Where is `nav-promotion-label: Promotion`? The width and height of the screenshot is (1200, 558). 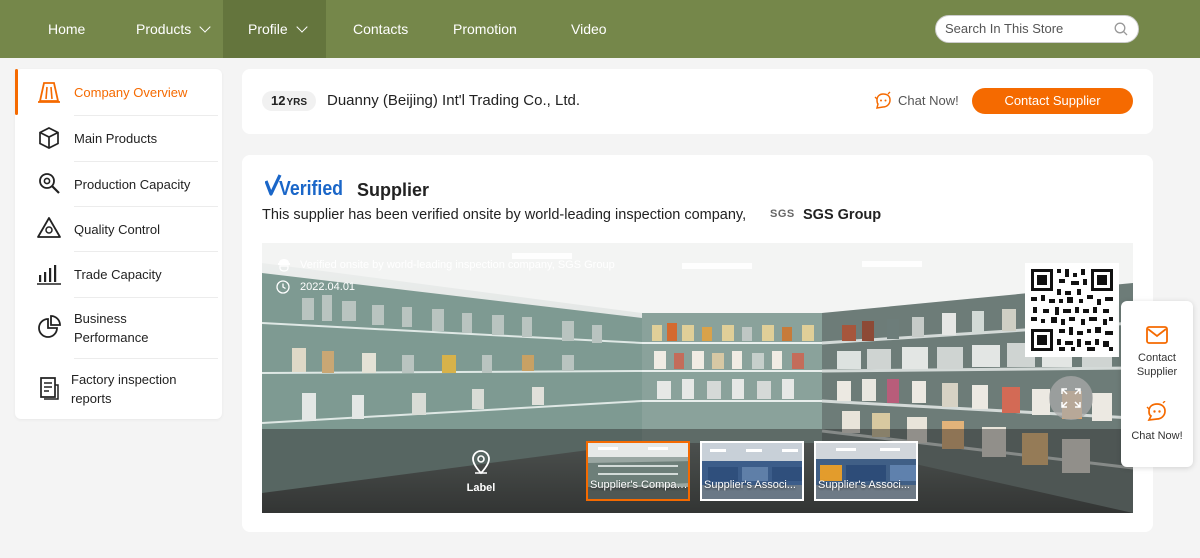
nav-promotion-label: Promotion is located at coordinates (485, 29).